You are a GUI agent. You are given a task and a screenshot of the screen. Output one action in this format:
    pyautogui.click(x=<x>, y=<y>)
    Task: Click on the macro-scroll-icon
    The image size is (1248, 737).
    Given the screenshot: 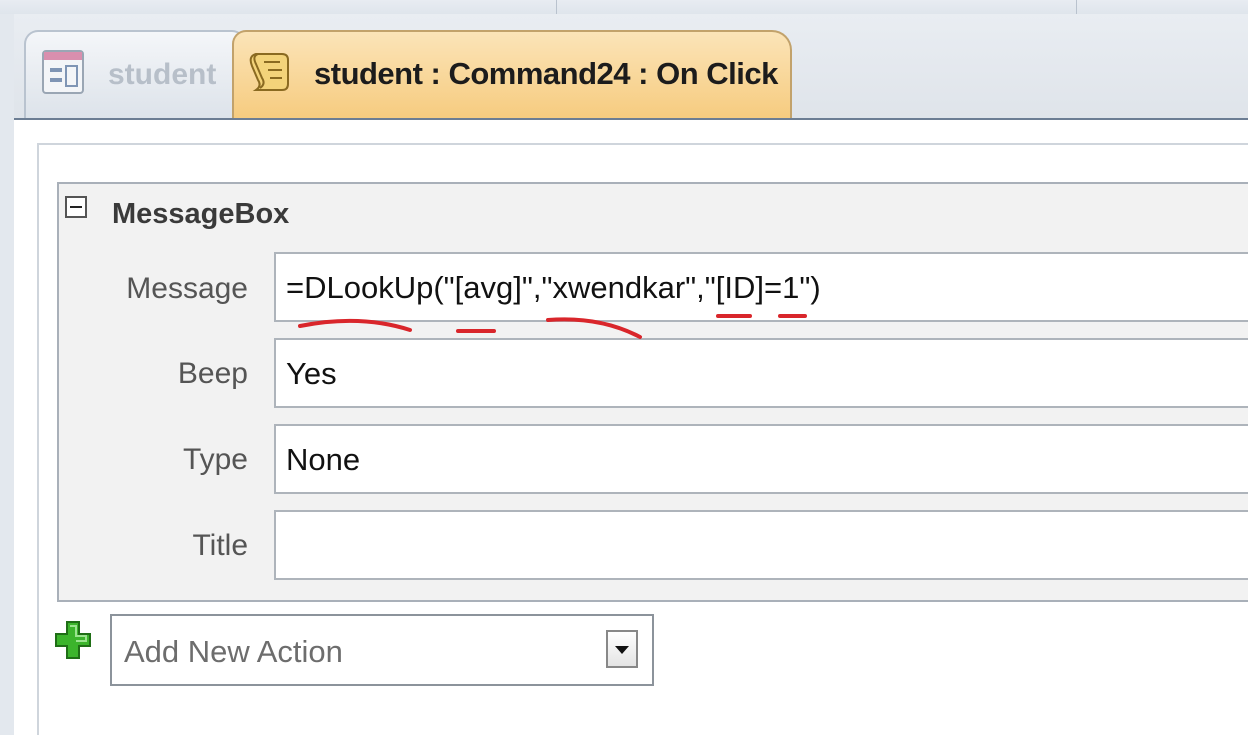 What is the action you would take?
    pyautogui.click(x=269, y=72)
    